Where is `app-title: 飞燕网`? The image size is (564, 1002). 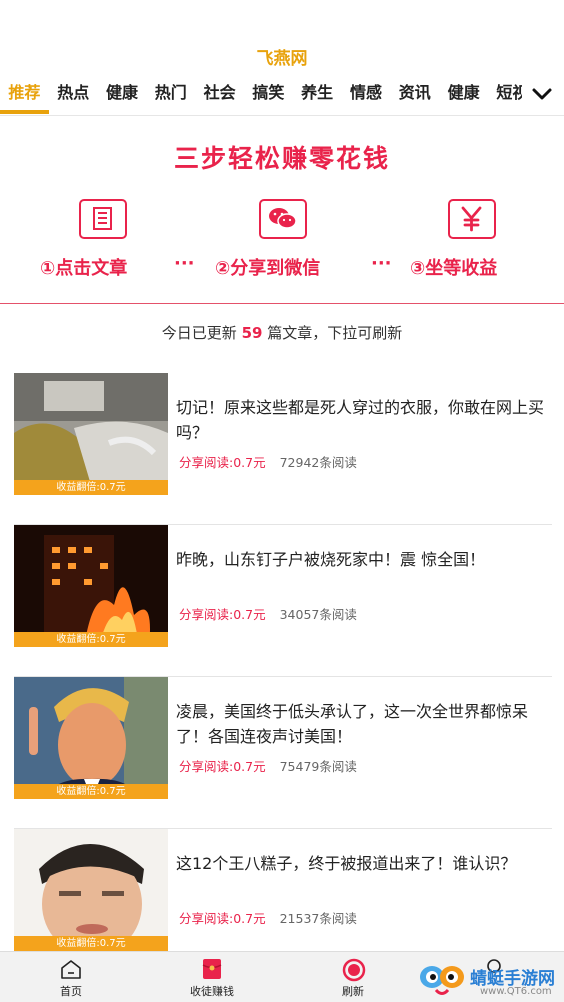 app-title: 飞燕网 is located at coordinates (282, 59).